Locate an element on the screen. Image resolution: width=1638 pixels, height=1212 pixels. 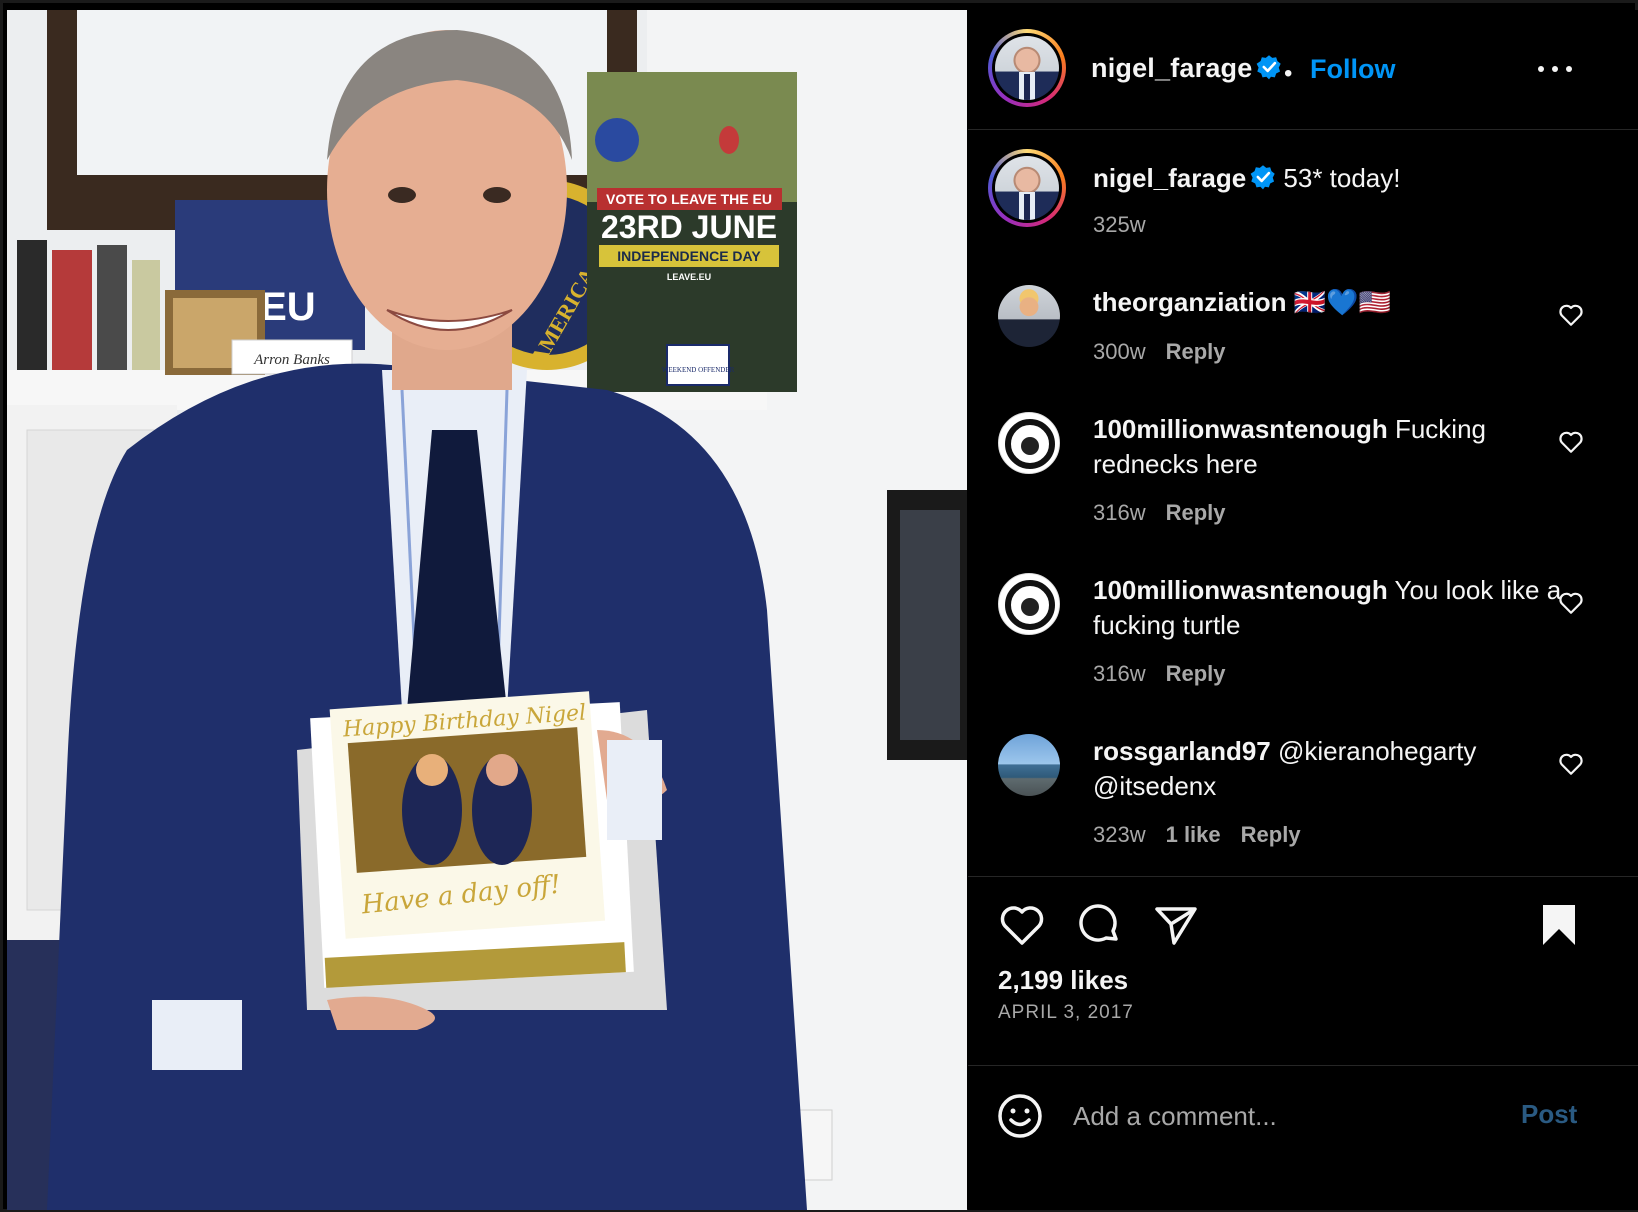
heart-icon is located at coordinates (1022, 925).